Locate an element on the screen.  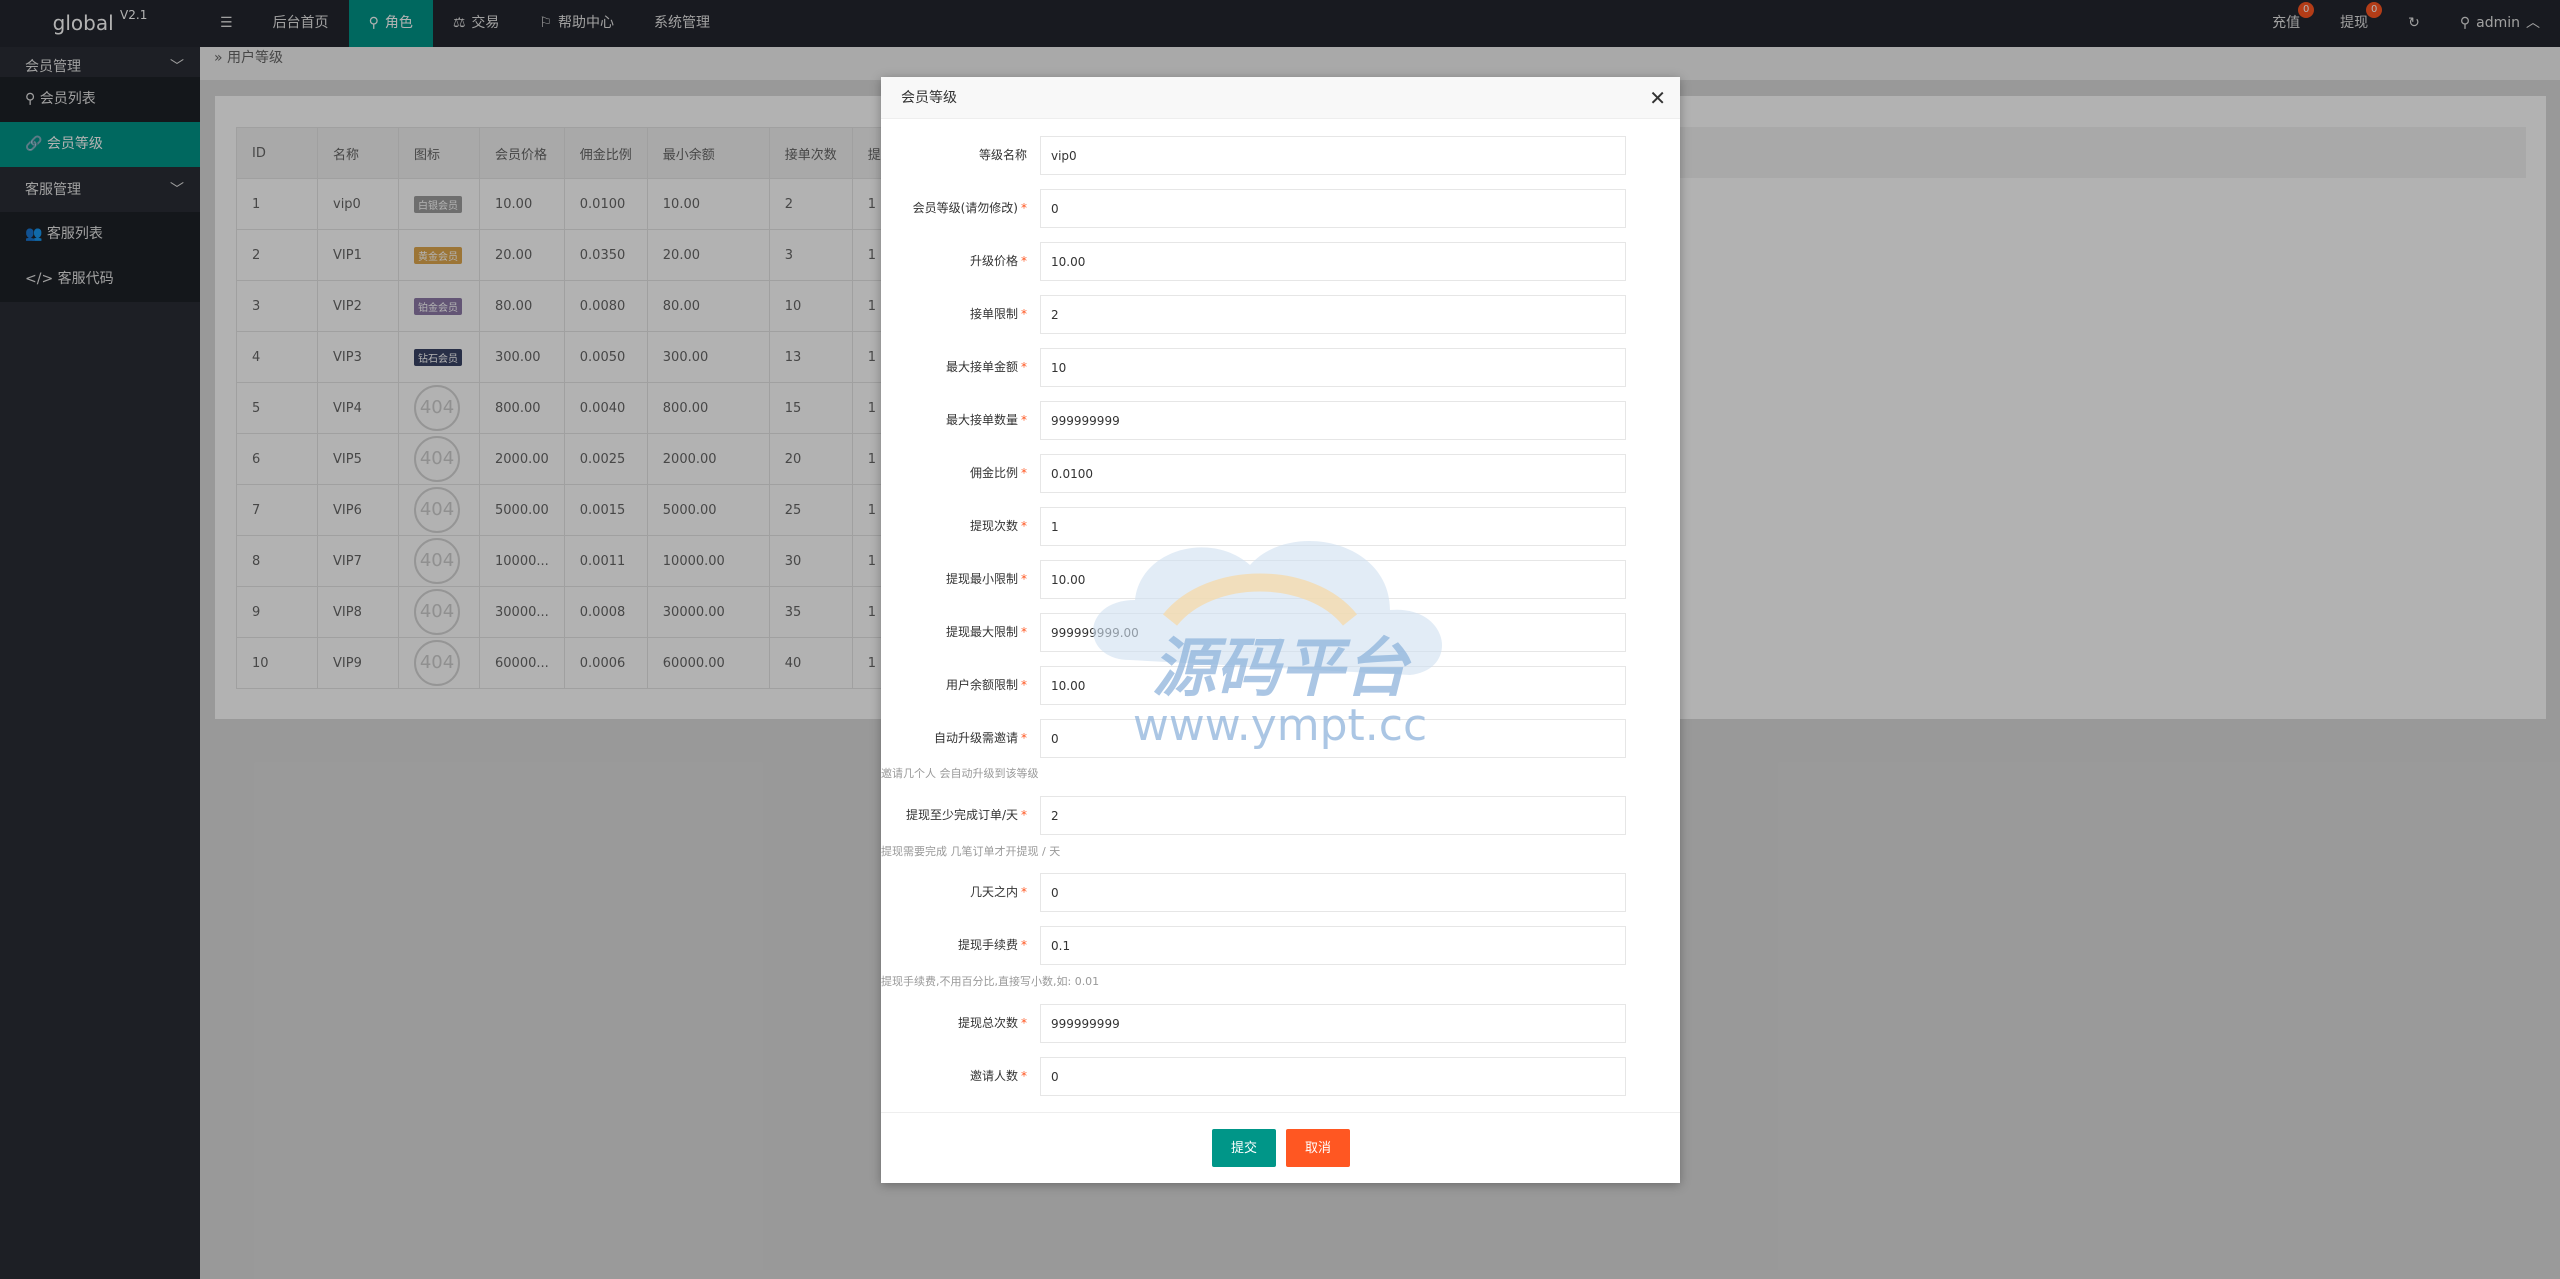
field-label: 会员等级(请勿修改) * is located at coordinates (969, 208).